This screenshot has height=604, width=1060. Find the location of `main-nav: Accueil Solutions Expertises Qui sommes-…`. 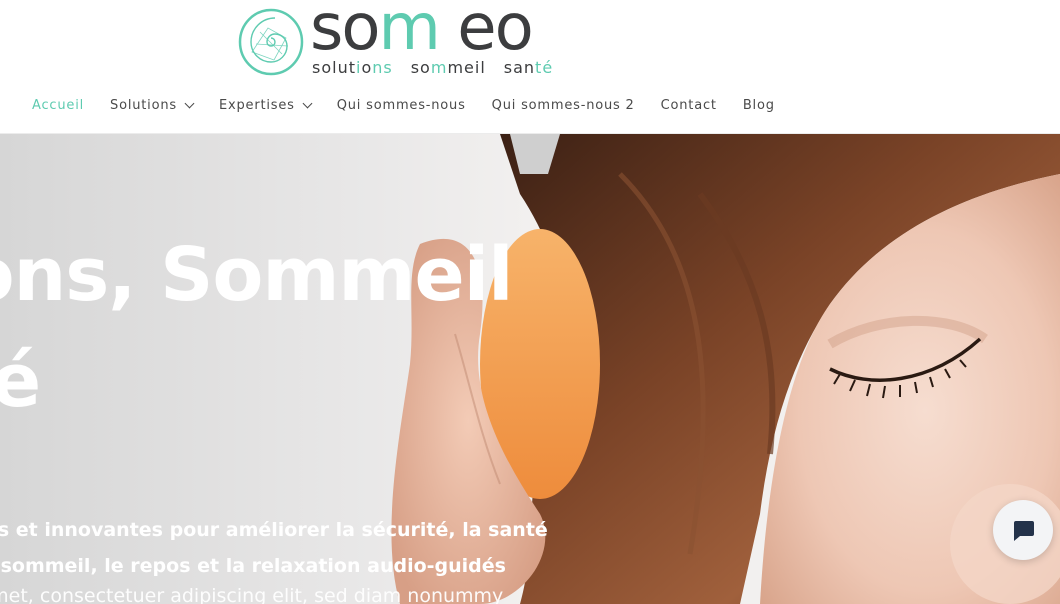

main-nav: Accueil Solutions Expertises Qui sommes-… is located at coordinates (416, 105).